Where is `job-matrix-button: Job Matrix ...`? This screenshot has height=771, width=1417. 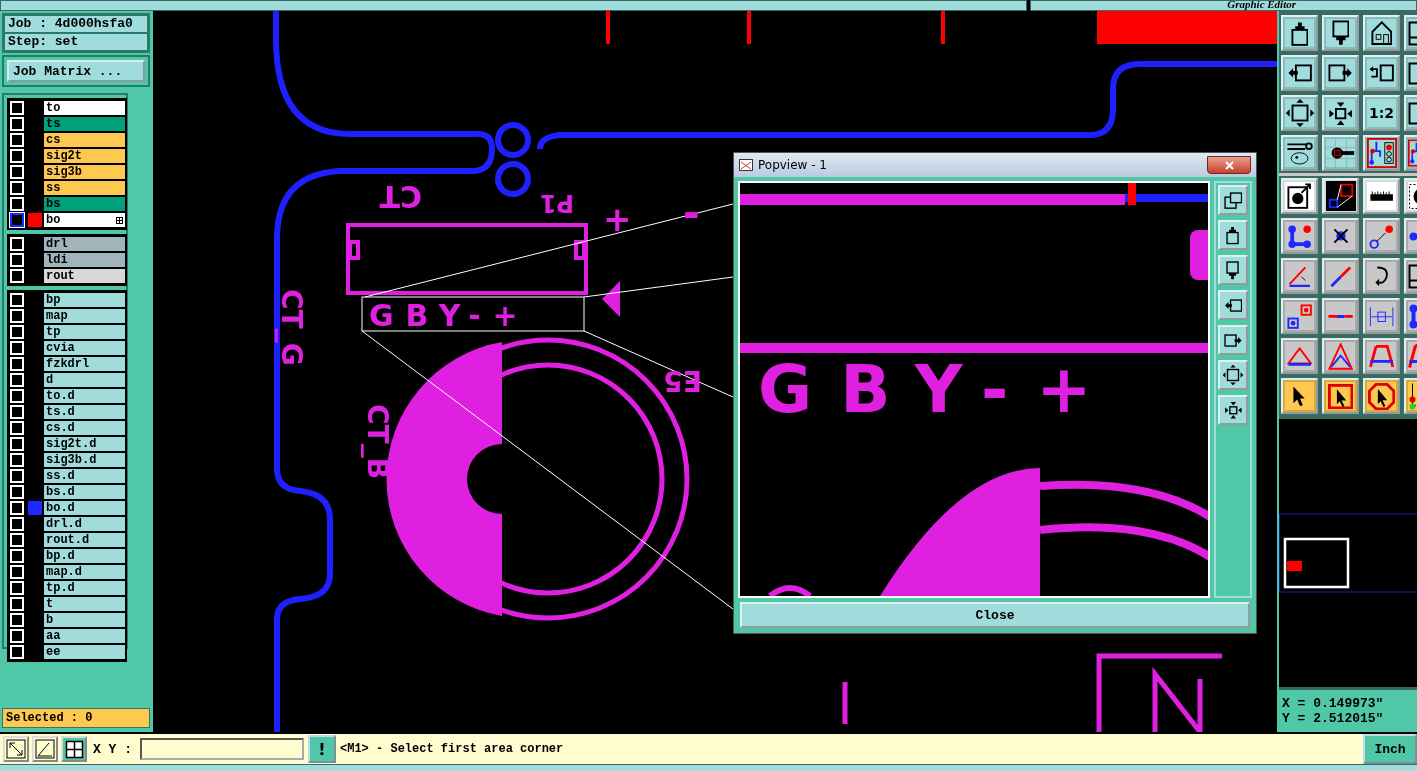
job-matrix-button: Job Matrix ... is located at coordinates (76, 71).